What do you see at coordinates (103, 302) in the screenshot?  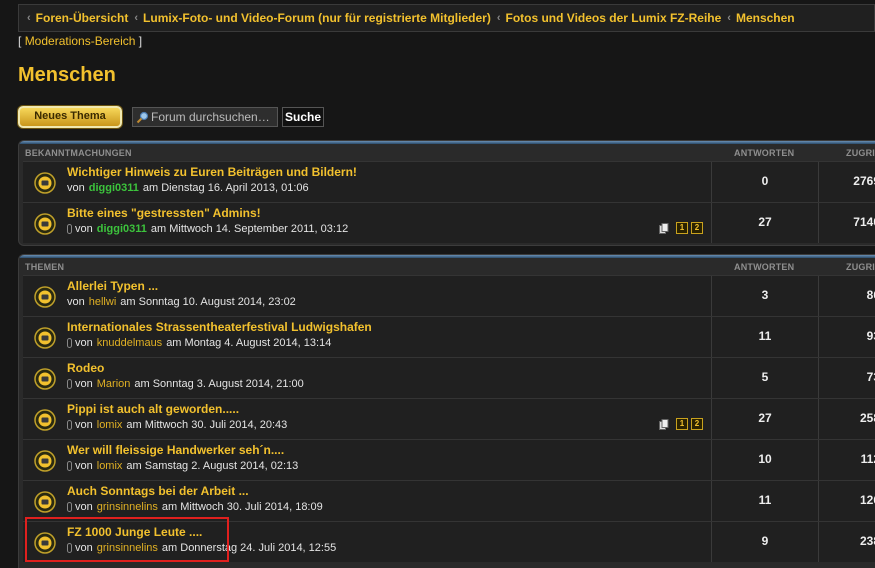 I see `topic-author-link: hellwi` at bounding box center [103, 302].